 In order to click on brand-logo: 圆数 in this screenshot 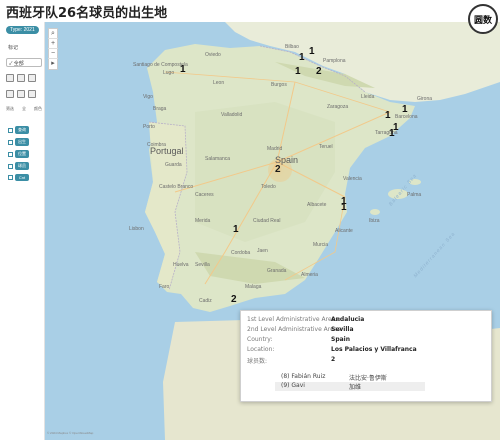, I will do `click(483, 19)`.